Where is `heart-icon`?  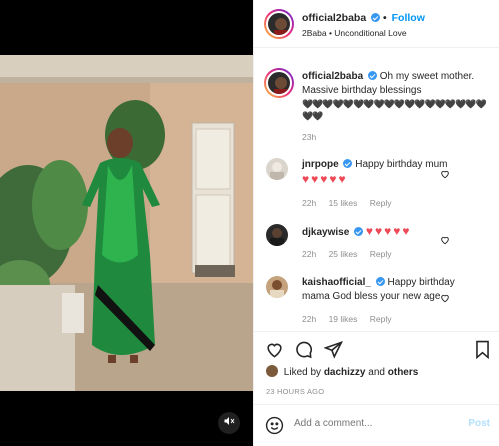
heart-icon is located at coordinates (274, 352).